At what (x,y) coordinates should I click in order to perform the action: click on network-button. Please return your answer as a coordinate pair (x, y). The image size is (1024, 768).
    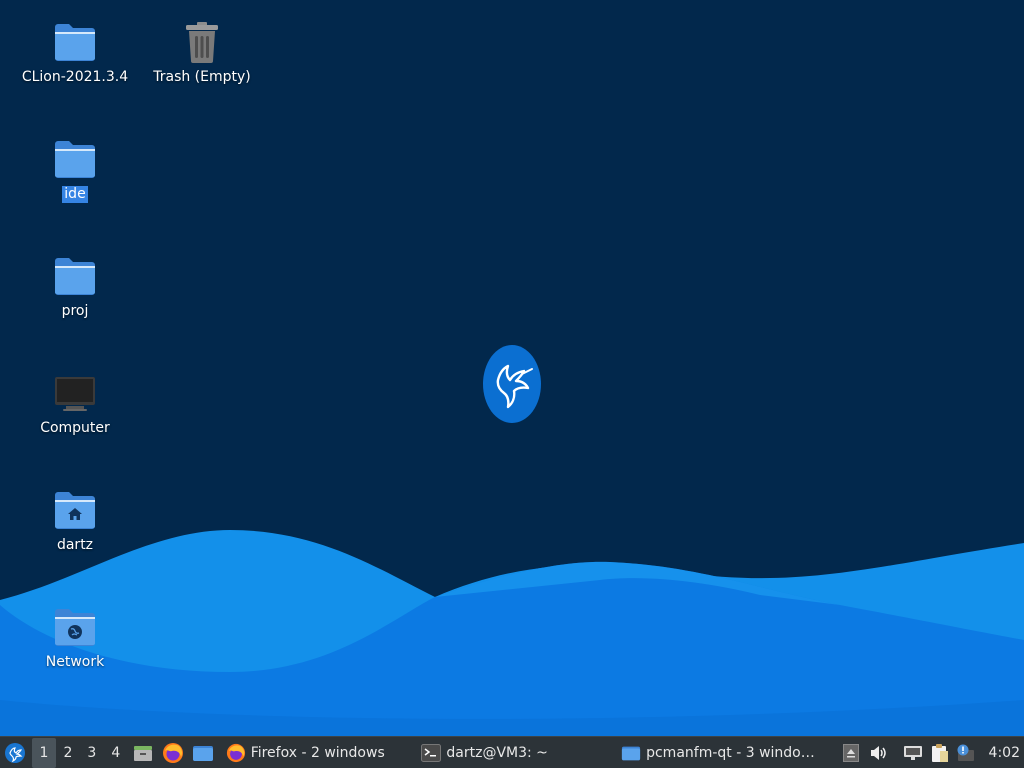
    Looking at the image, I should click on (913, 753).